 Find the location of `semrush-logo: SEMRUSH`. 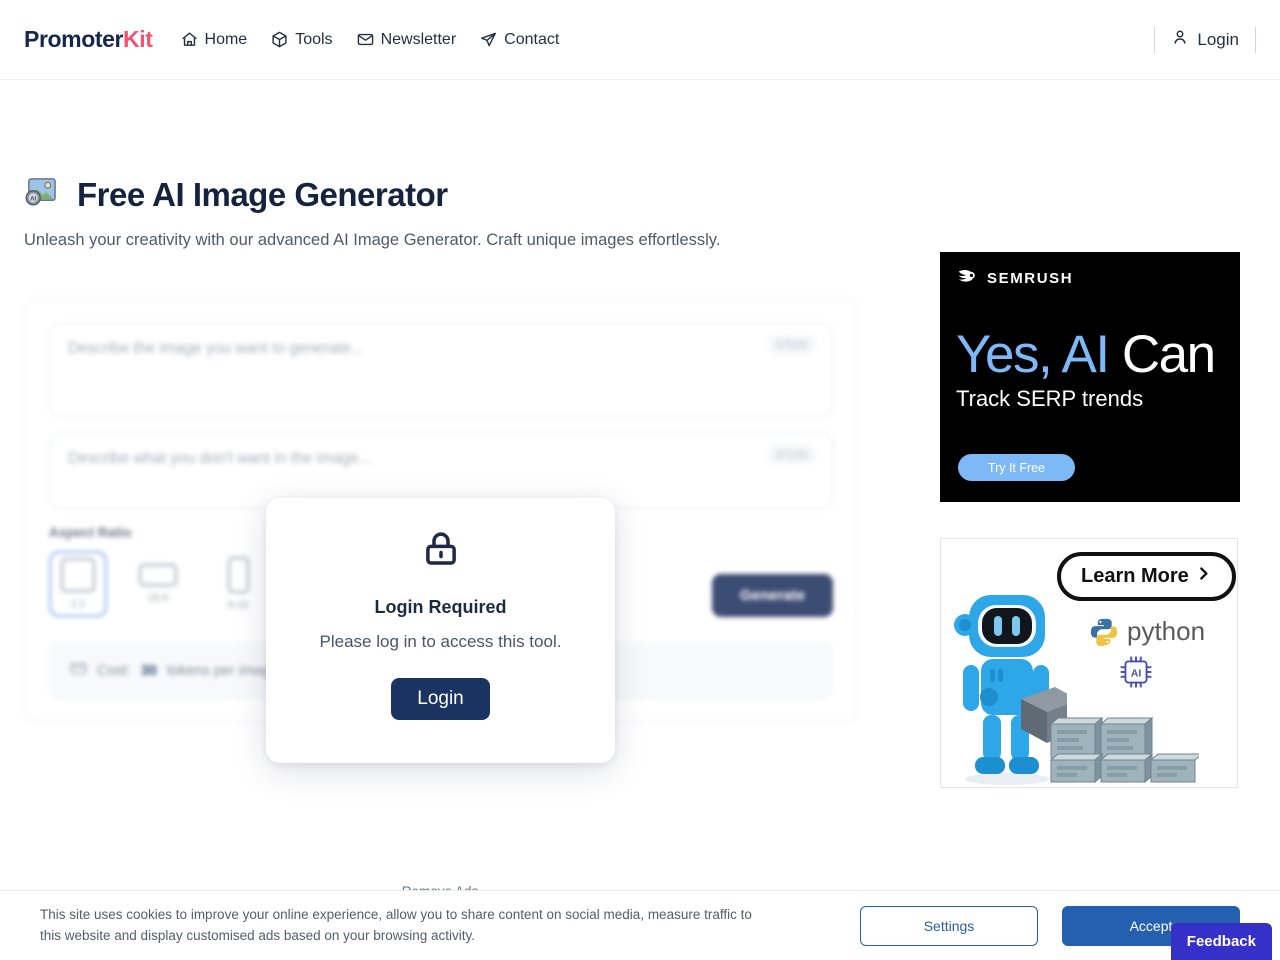

semrush-logo: SEMRUSH is located at coordinates (1015, 278).